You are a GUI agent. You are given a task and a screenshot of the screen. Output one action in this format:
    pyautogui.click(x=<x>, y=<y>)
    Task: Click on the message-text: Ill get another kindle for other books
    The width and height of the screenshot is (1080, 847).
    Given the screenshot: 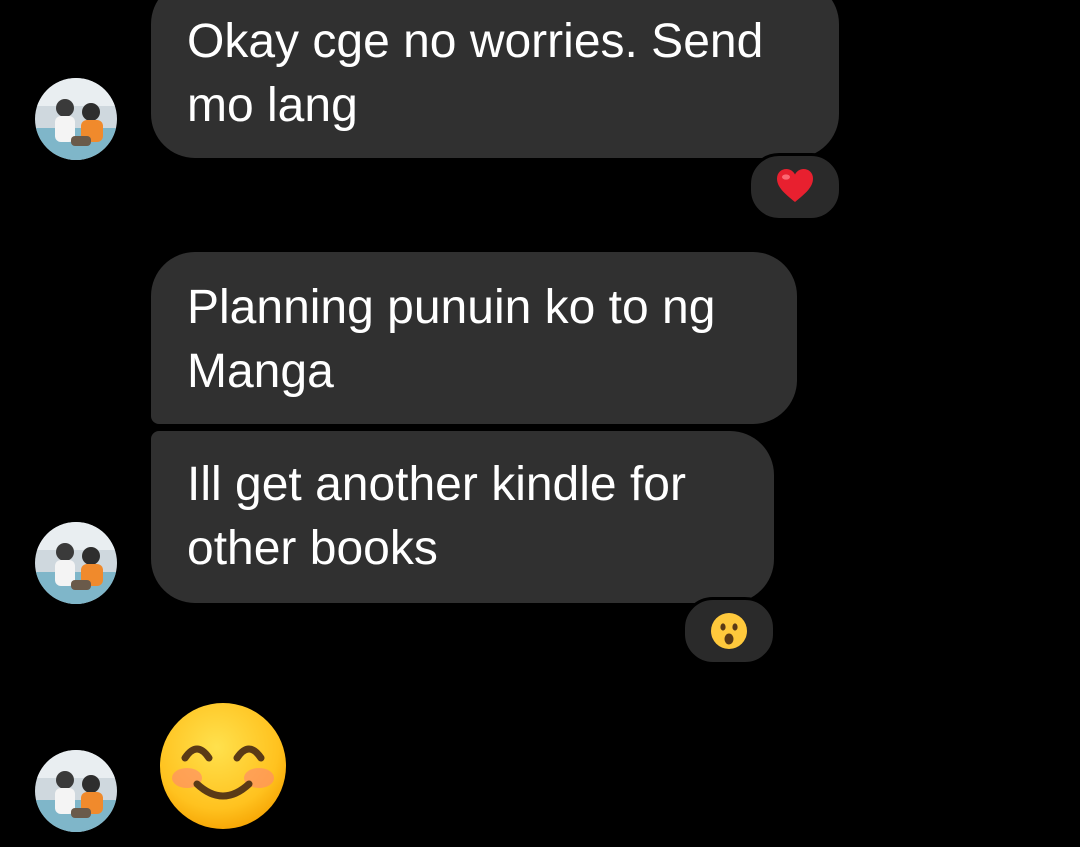 What is the action you would take?
    pyautogui.click(x=436, y=516)
    